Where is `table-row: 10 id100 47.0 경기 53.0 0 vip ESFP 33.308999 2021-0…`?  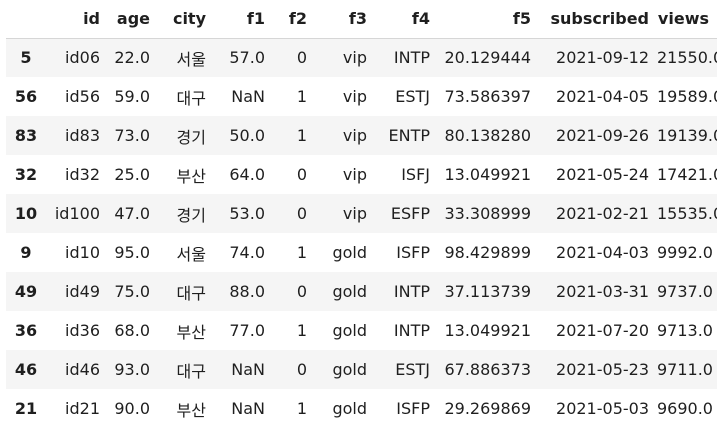
table-row: 10 id100 47.0 경기 53.0 0 vip ESFP 33.308999 2021-0… is located at coordinates (361, 213).